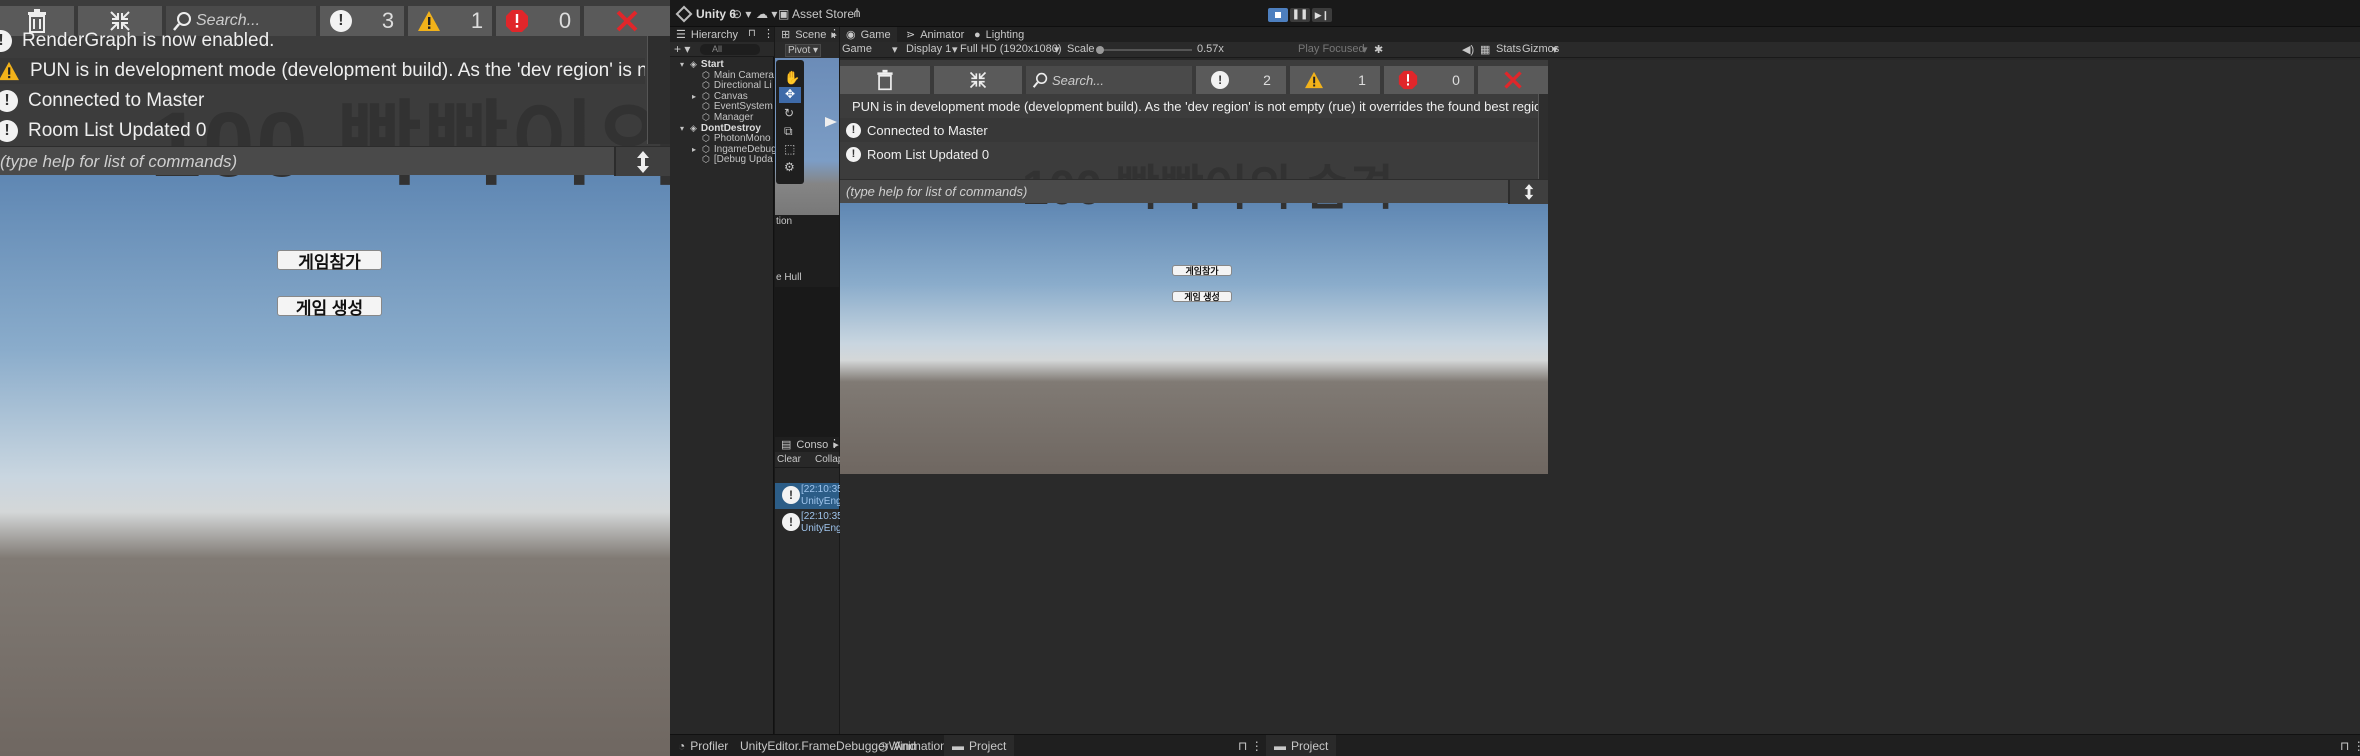  What do you see at coordinates (789, 113) in the screenshot?
I see `rotate-tool-icon: ↻` at bounding box center [789, 113].